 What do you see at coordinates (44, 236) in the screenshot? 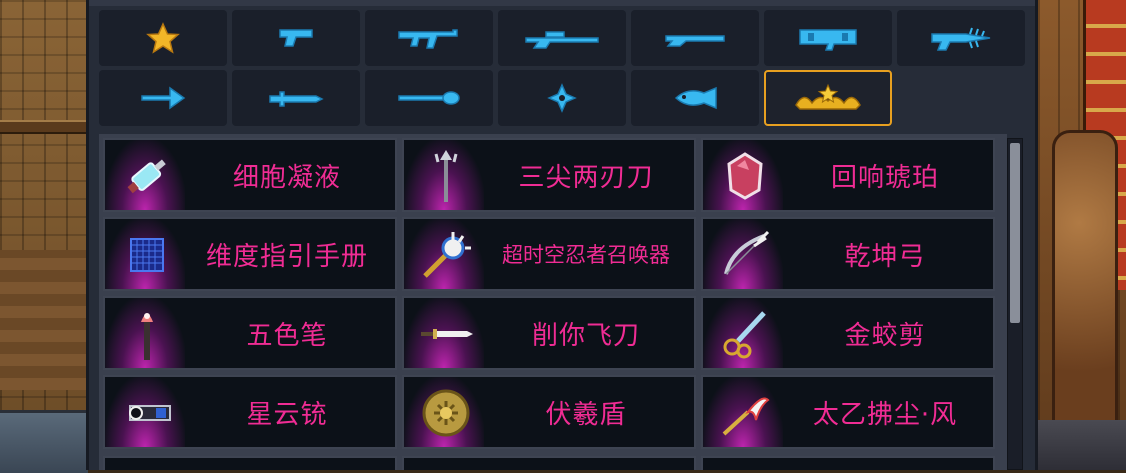
I see `background-left` at bounding box center [44, 236].